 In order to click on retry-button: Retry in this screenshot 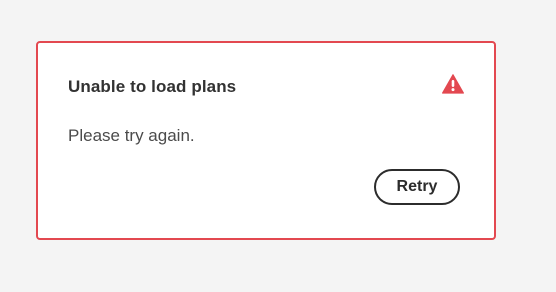, I will do `click(417, 187)`.